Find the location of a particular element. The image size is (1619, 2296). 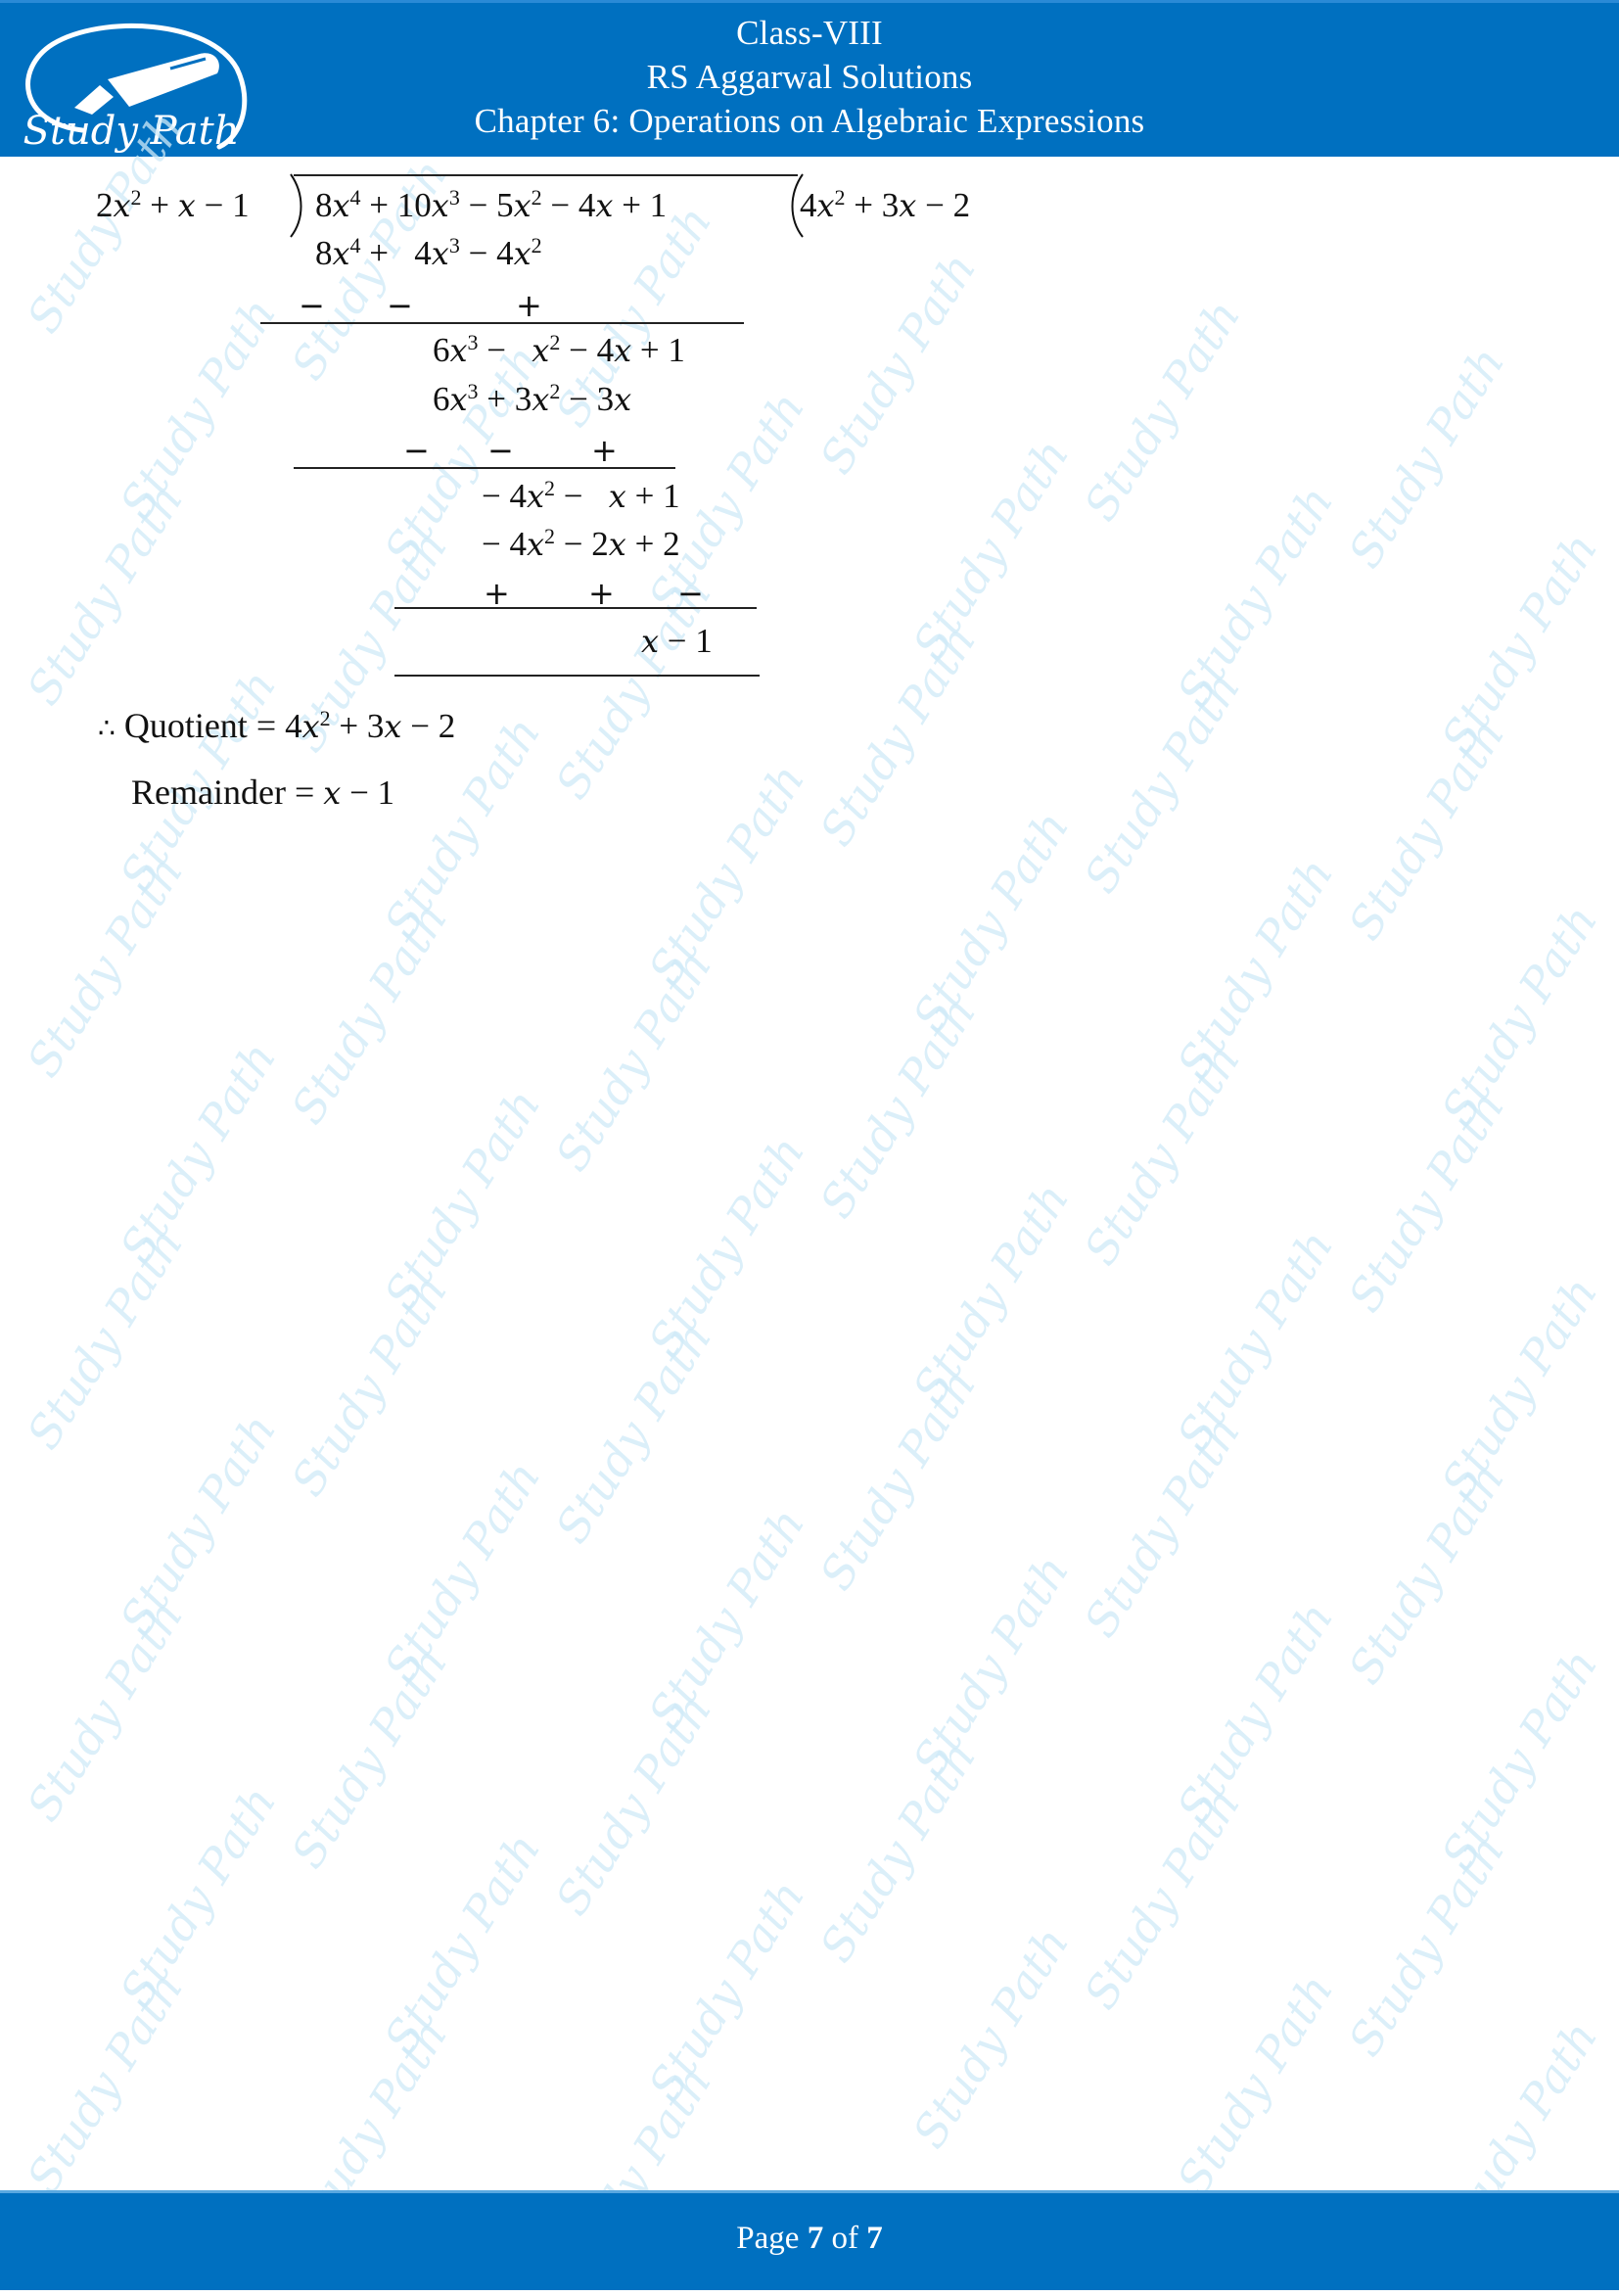

step-2-sign-2: − is located at coordinates (500, 450).